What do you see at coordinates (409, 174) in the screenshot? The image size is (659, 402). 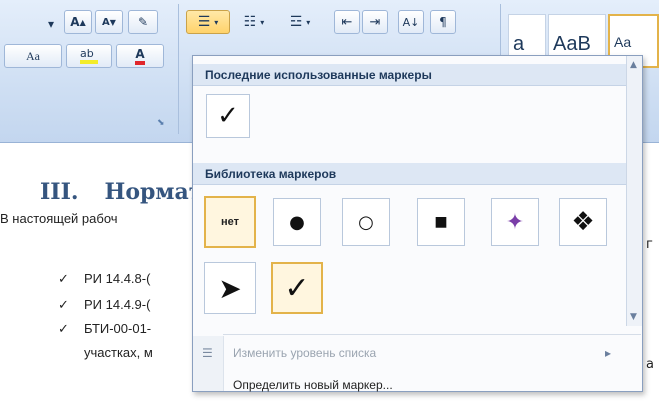 I see `bullet-library-header: Библиотека маркеров` at bounding box center [409, 174].